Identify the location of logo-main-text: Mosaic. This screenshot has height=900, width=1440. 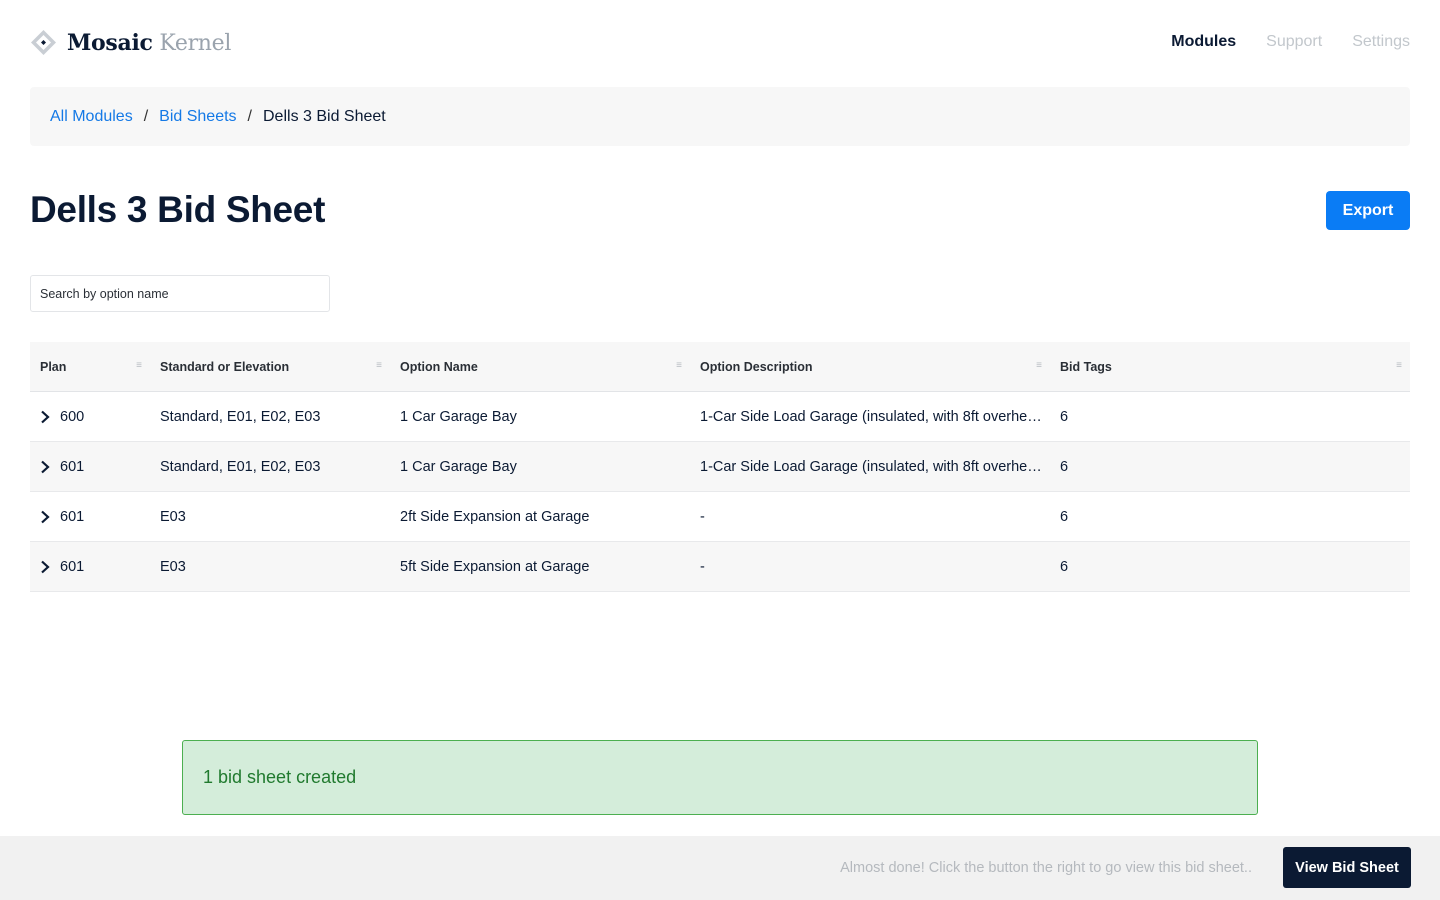
(110, 42).